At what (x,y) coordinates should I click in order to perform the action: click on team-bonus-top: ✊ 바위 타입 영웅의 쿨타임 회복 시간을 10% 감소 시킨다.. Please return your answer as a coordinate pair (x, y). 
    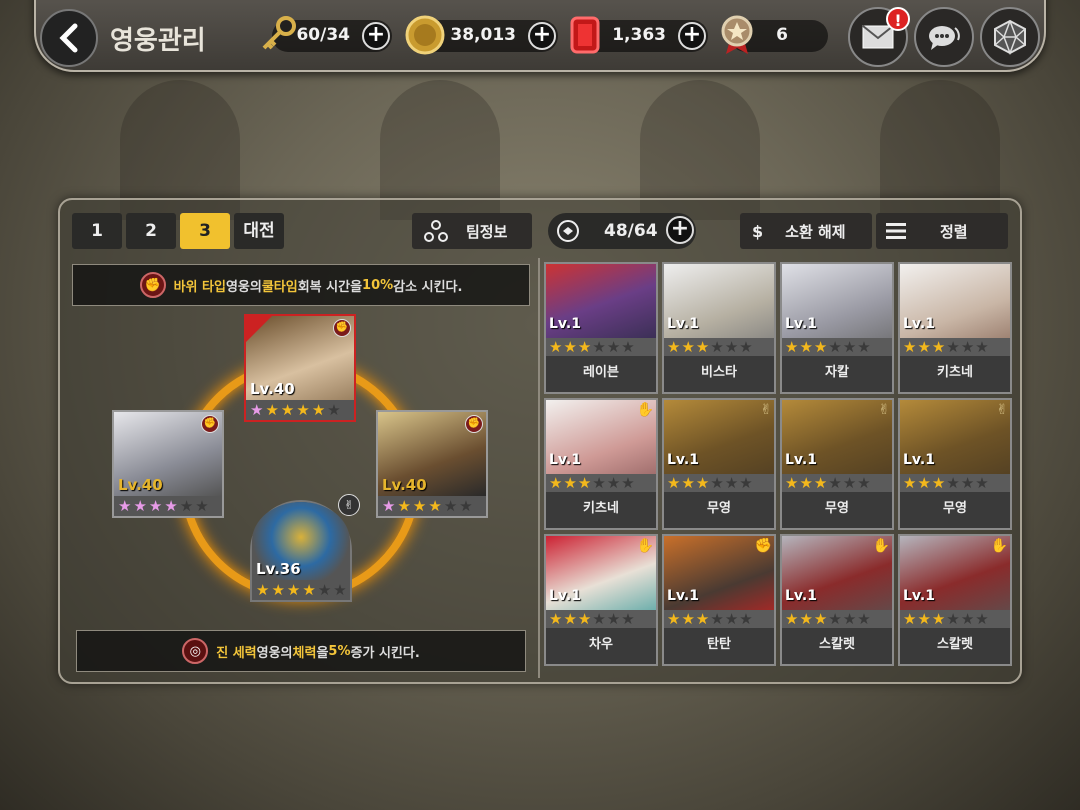
    Looking at the image, I should click on (301, 285).